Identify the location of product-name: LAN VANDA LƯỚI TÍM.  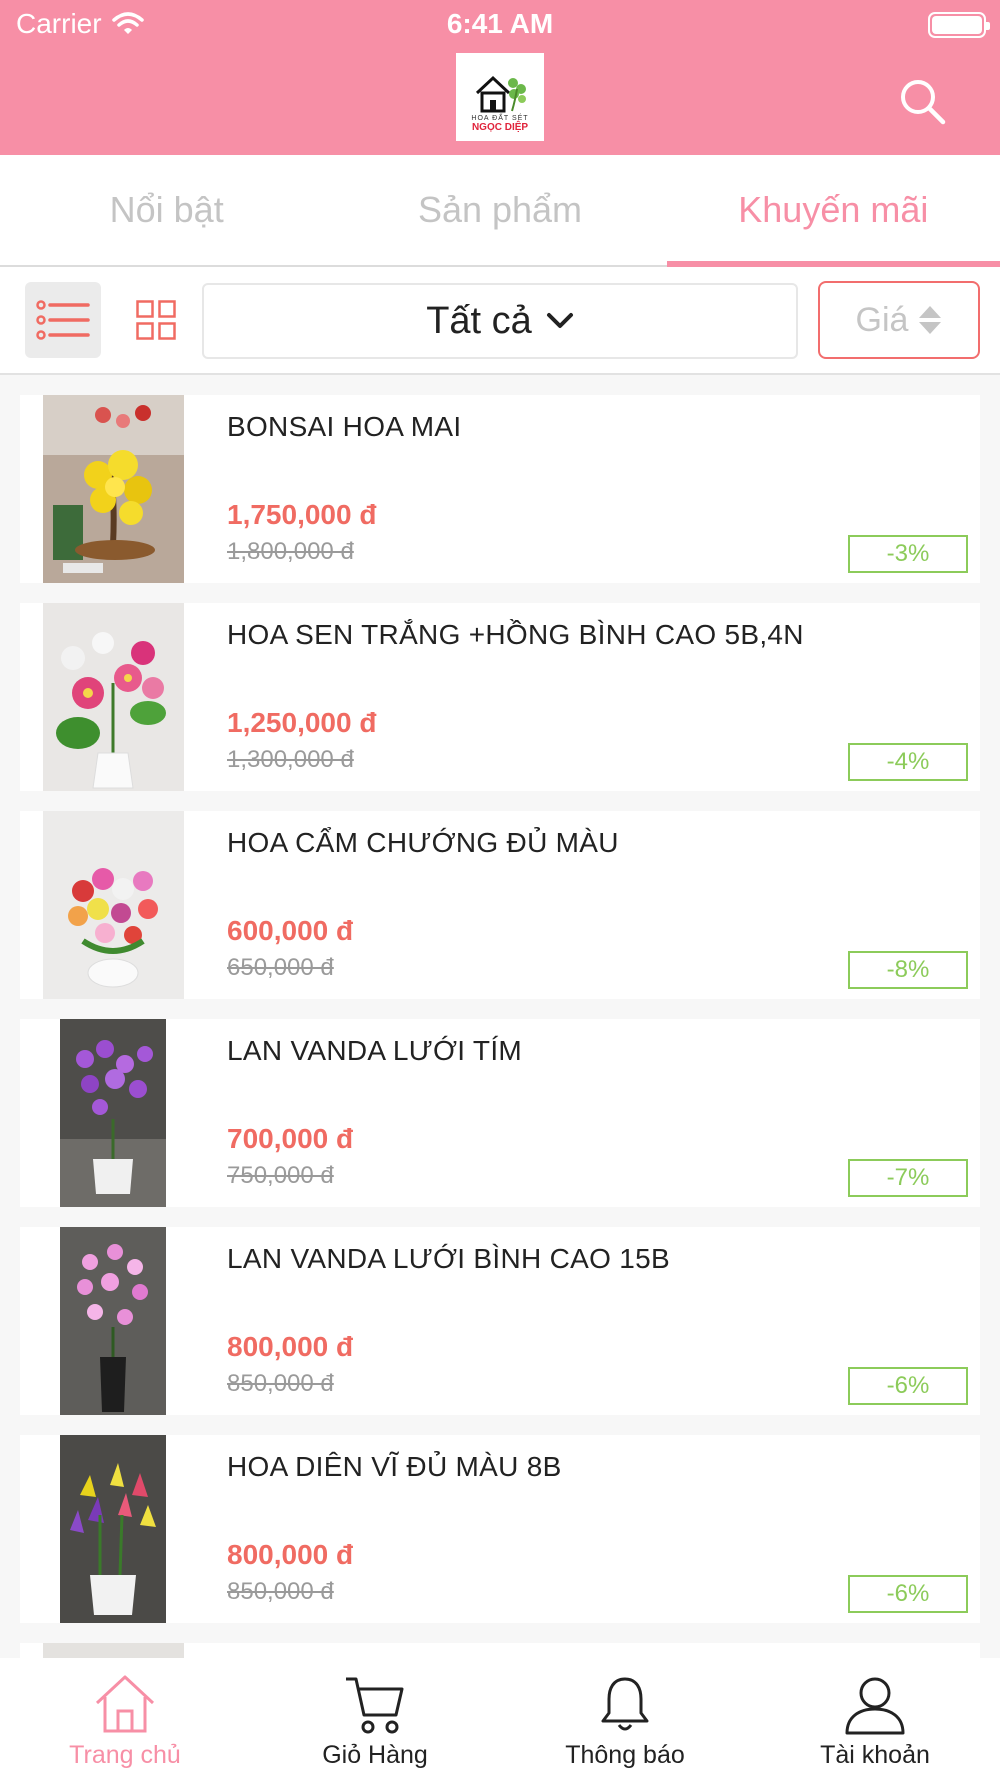
(375, 1050).